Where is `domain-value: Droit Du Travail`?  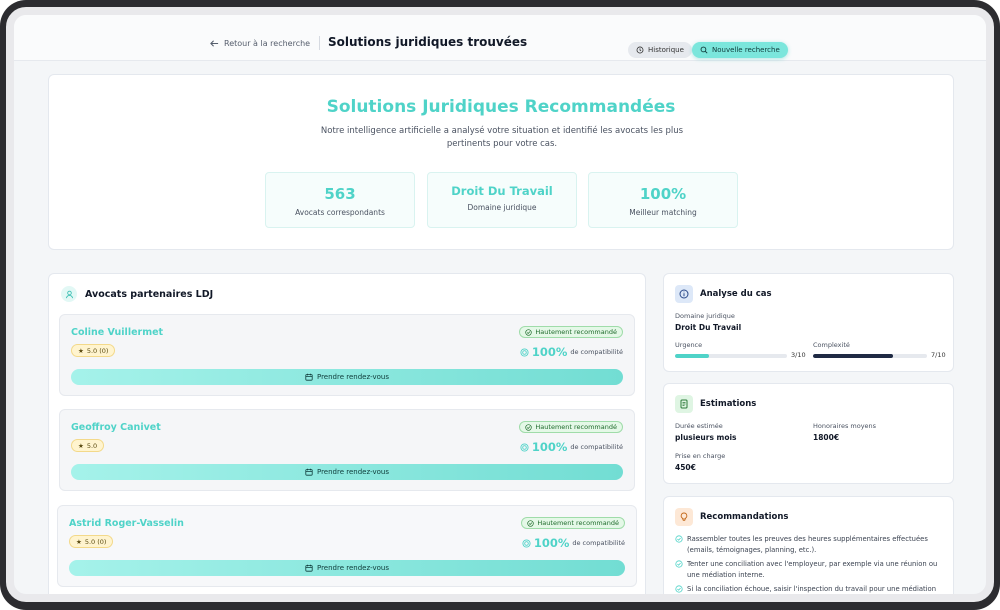 domain-value: Droit Du Travail is located at coordinates (708, 327).